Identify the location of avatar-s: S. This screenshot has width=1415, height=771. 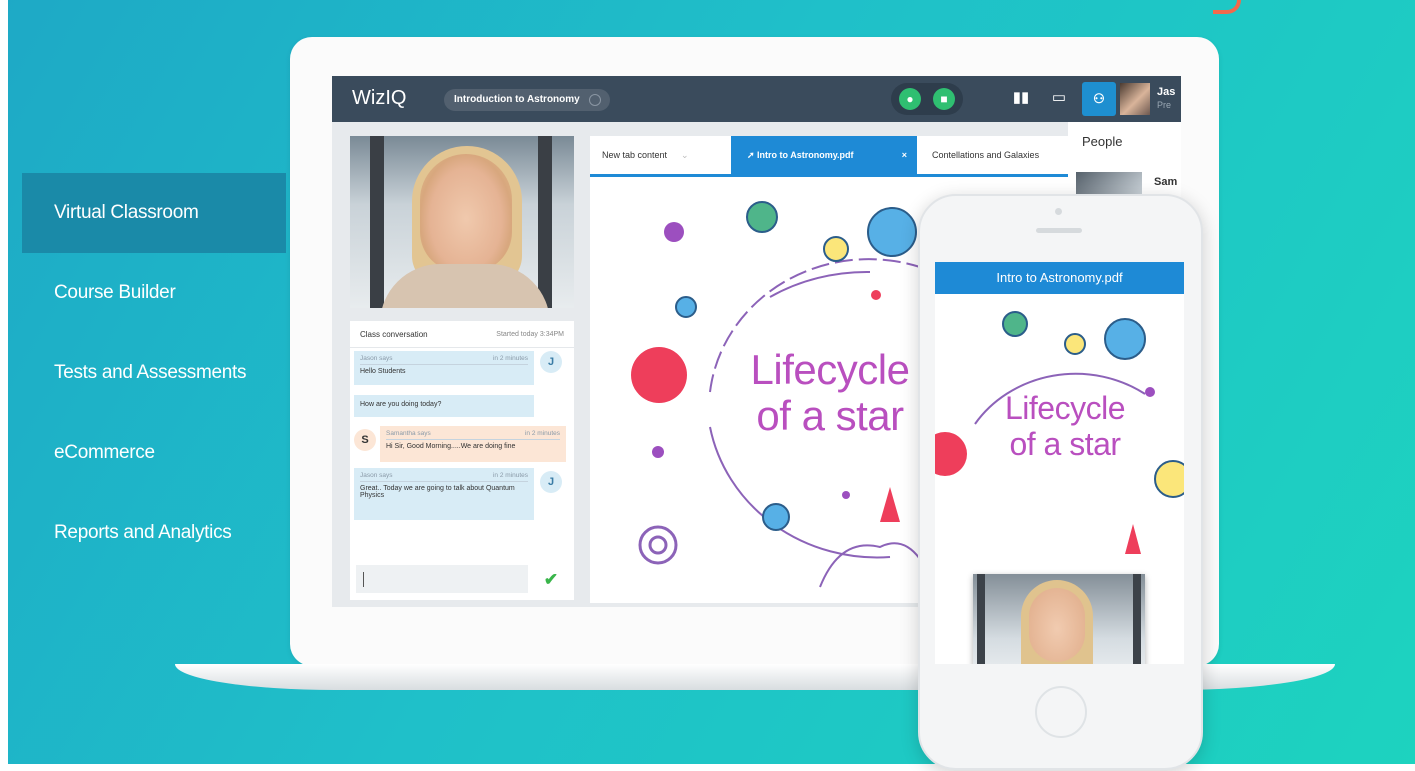
(365, 440).